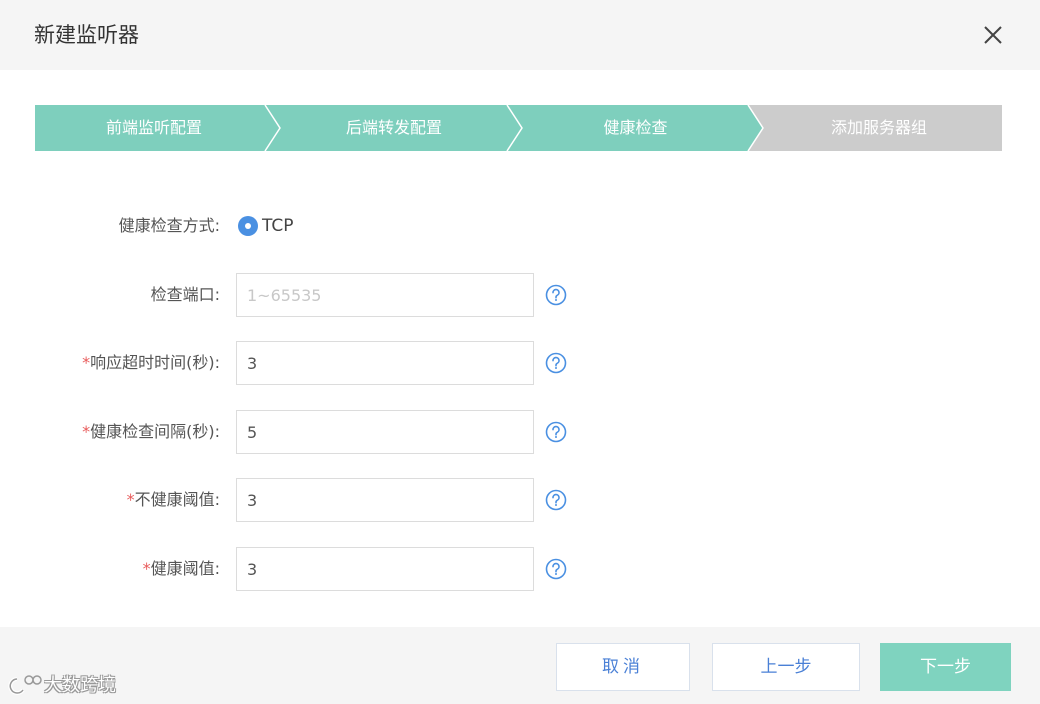 The width and height of the screenshot is (1040, 704). What do you see at coordinates (185, 294) in the screenshot?
I see `check-port-label: 检查端口:` at bounding box center [185, 294].